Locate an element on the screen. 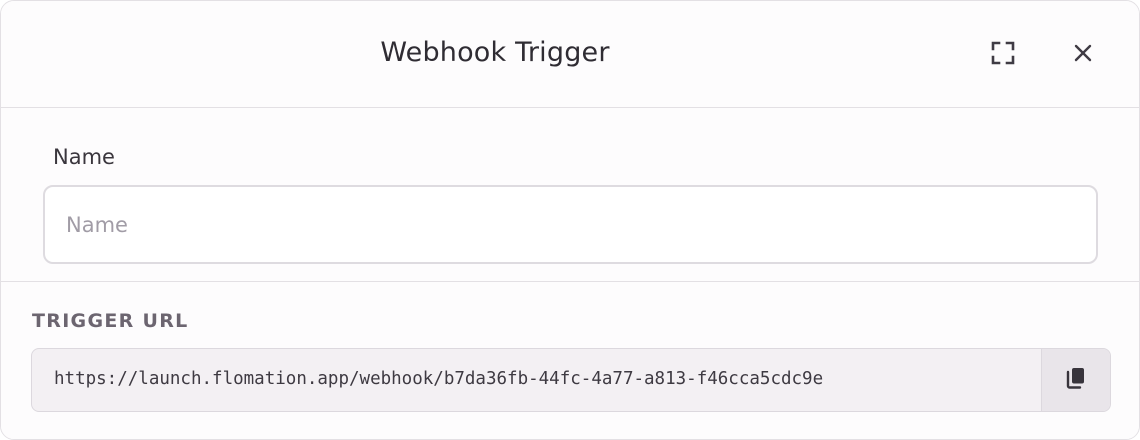 The image size is (1140, 440). expand-button is located at coordinates (1003, 55).